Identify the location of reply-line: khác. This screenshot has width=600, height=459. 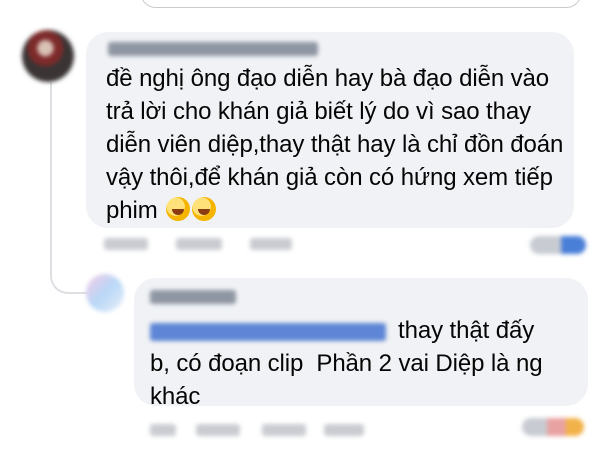
(175, 396).